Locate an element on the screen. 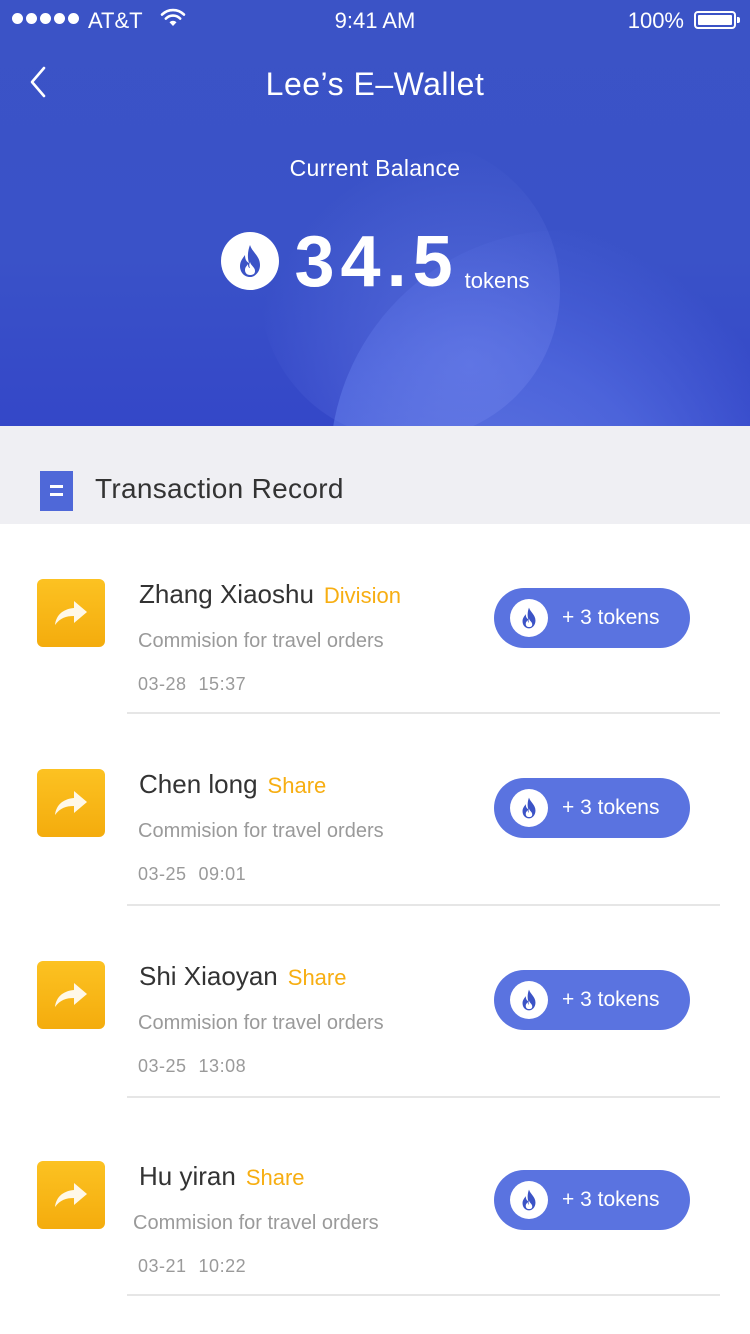 The image size is (750, 1334). user-name: Zhang Xiaoshu is located at coordinates (226, 594).